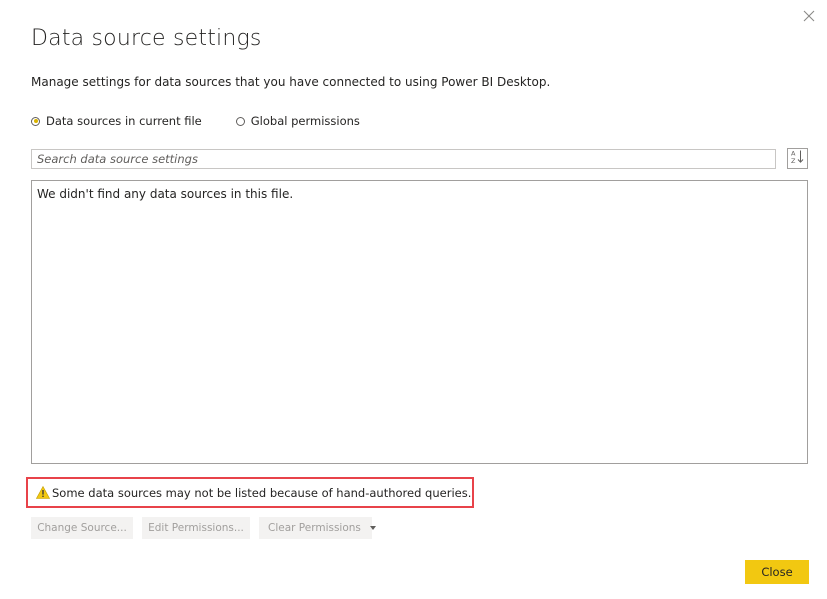 This screenshot has height=599, width=827. What do you see at coordinates (124, 121) in the screenshot?
I see `radio-current-file-label: Data sources in current file` at bounding box center [124, 121].